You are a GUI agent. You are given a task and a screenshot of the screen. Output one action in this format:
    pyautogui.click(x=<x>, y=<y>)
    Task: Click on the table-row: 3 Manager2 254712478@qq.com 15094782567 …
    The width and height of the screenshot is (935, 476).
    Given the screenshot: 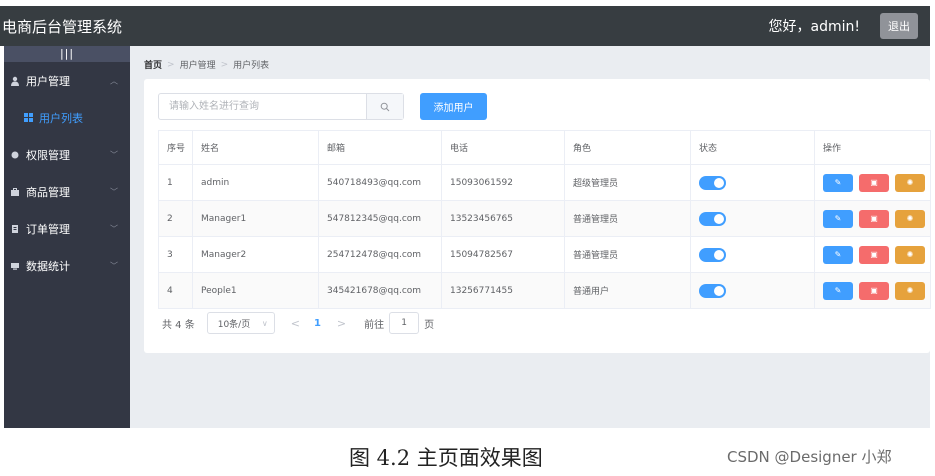 What is the action you would take?
    pyautogui.click(x=544, y=254)
    